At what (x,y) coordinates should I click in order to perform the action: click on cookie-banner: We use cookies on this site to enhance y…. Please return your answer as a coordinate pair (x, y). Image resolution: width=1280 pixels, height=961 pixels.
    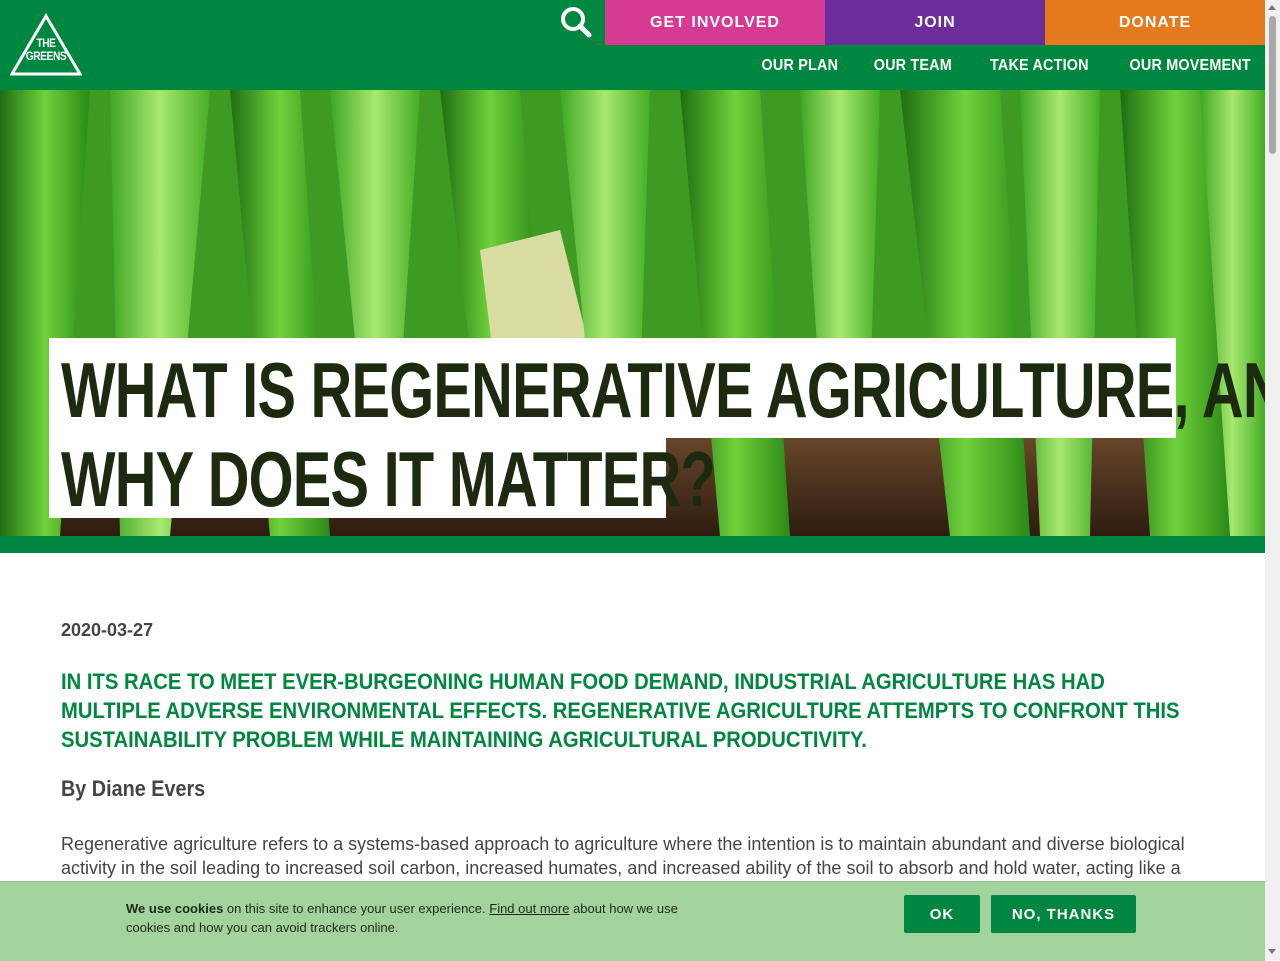
    Looking at the image, I should click on (632, 921).